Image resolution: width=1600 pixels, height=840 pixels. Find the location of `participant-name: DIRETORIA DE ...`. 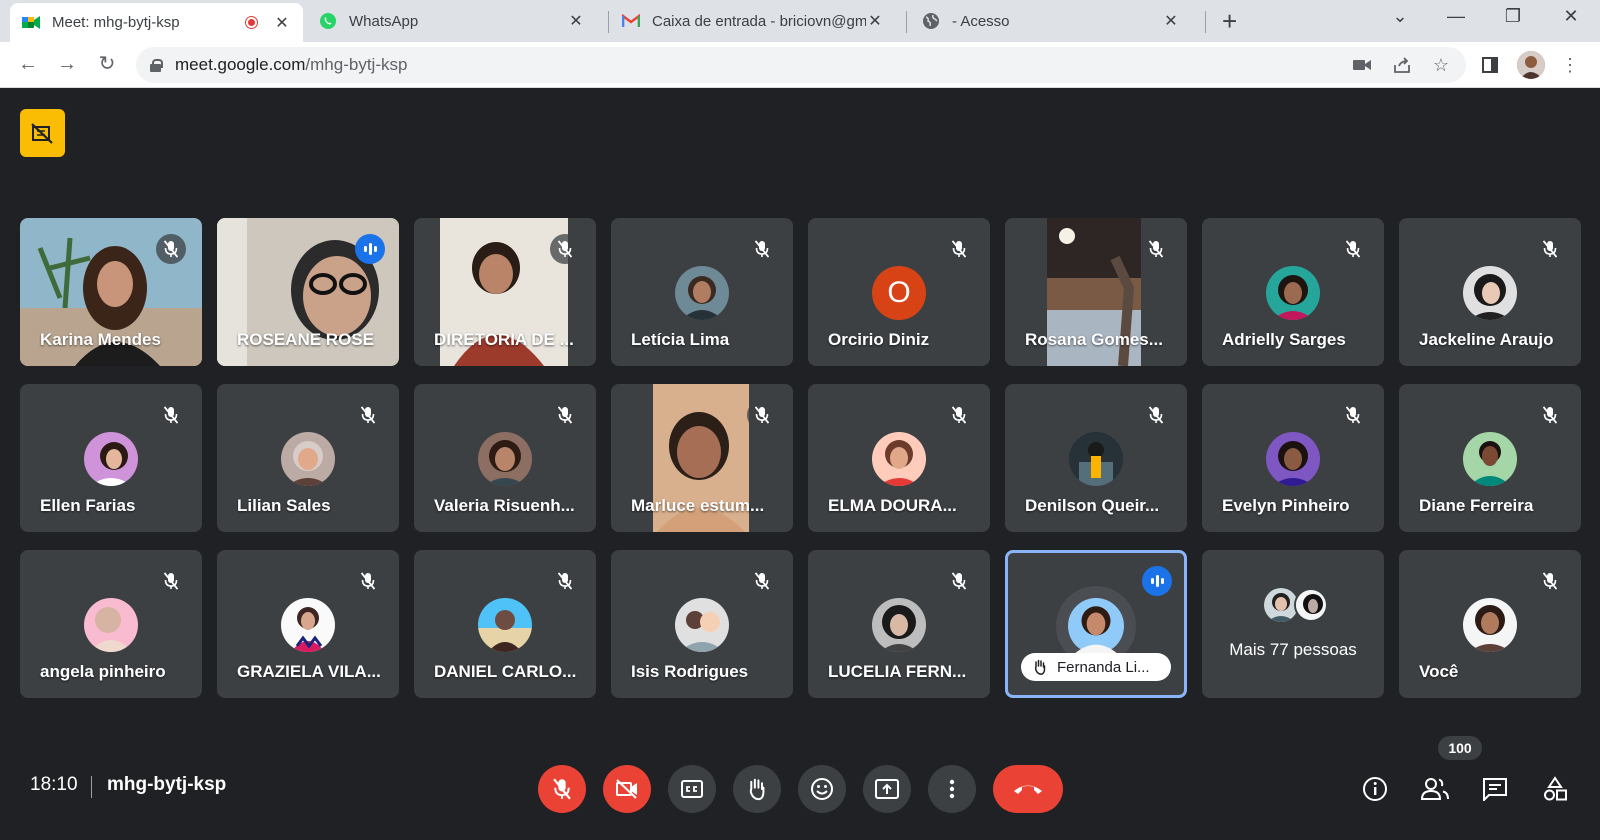

participant-name: DIRETORIA DE ... is located at coordinates (504, 339).